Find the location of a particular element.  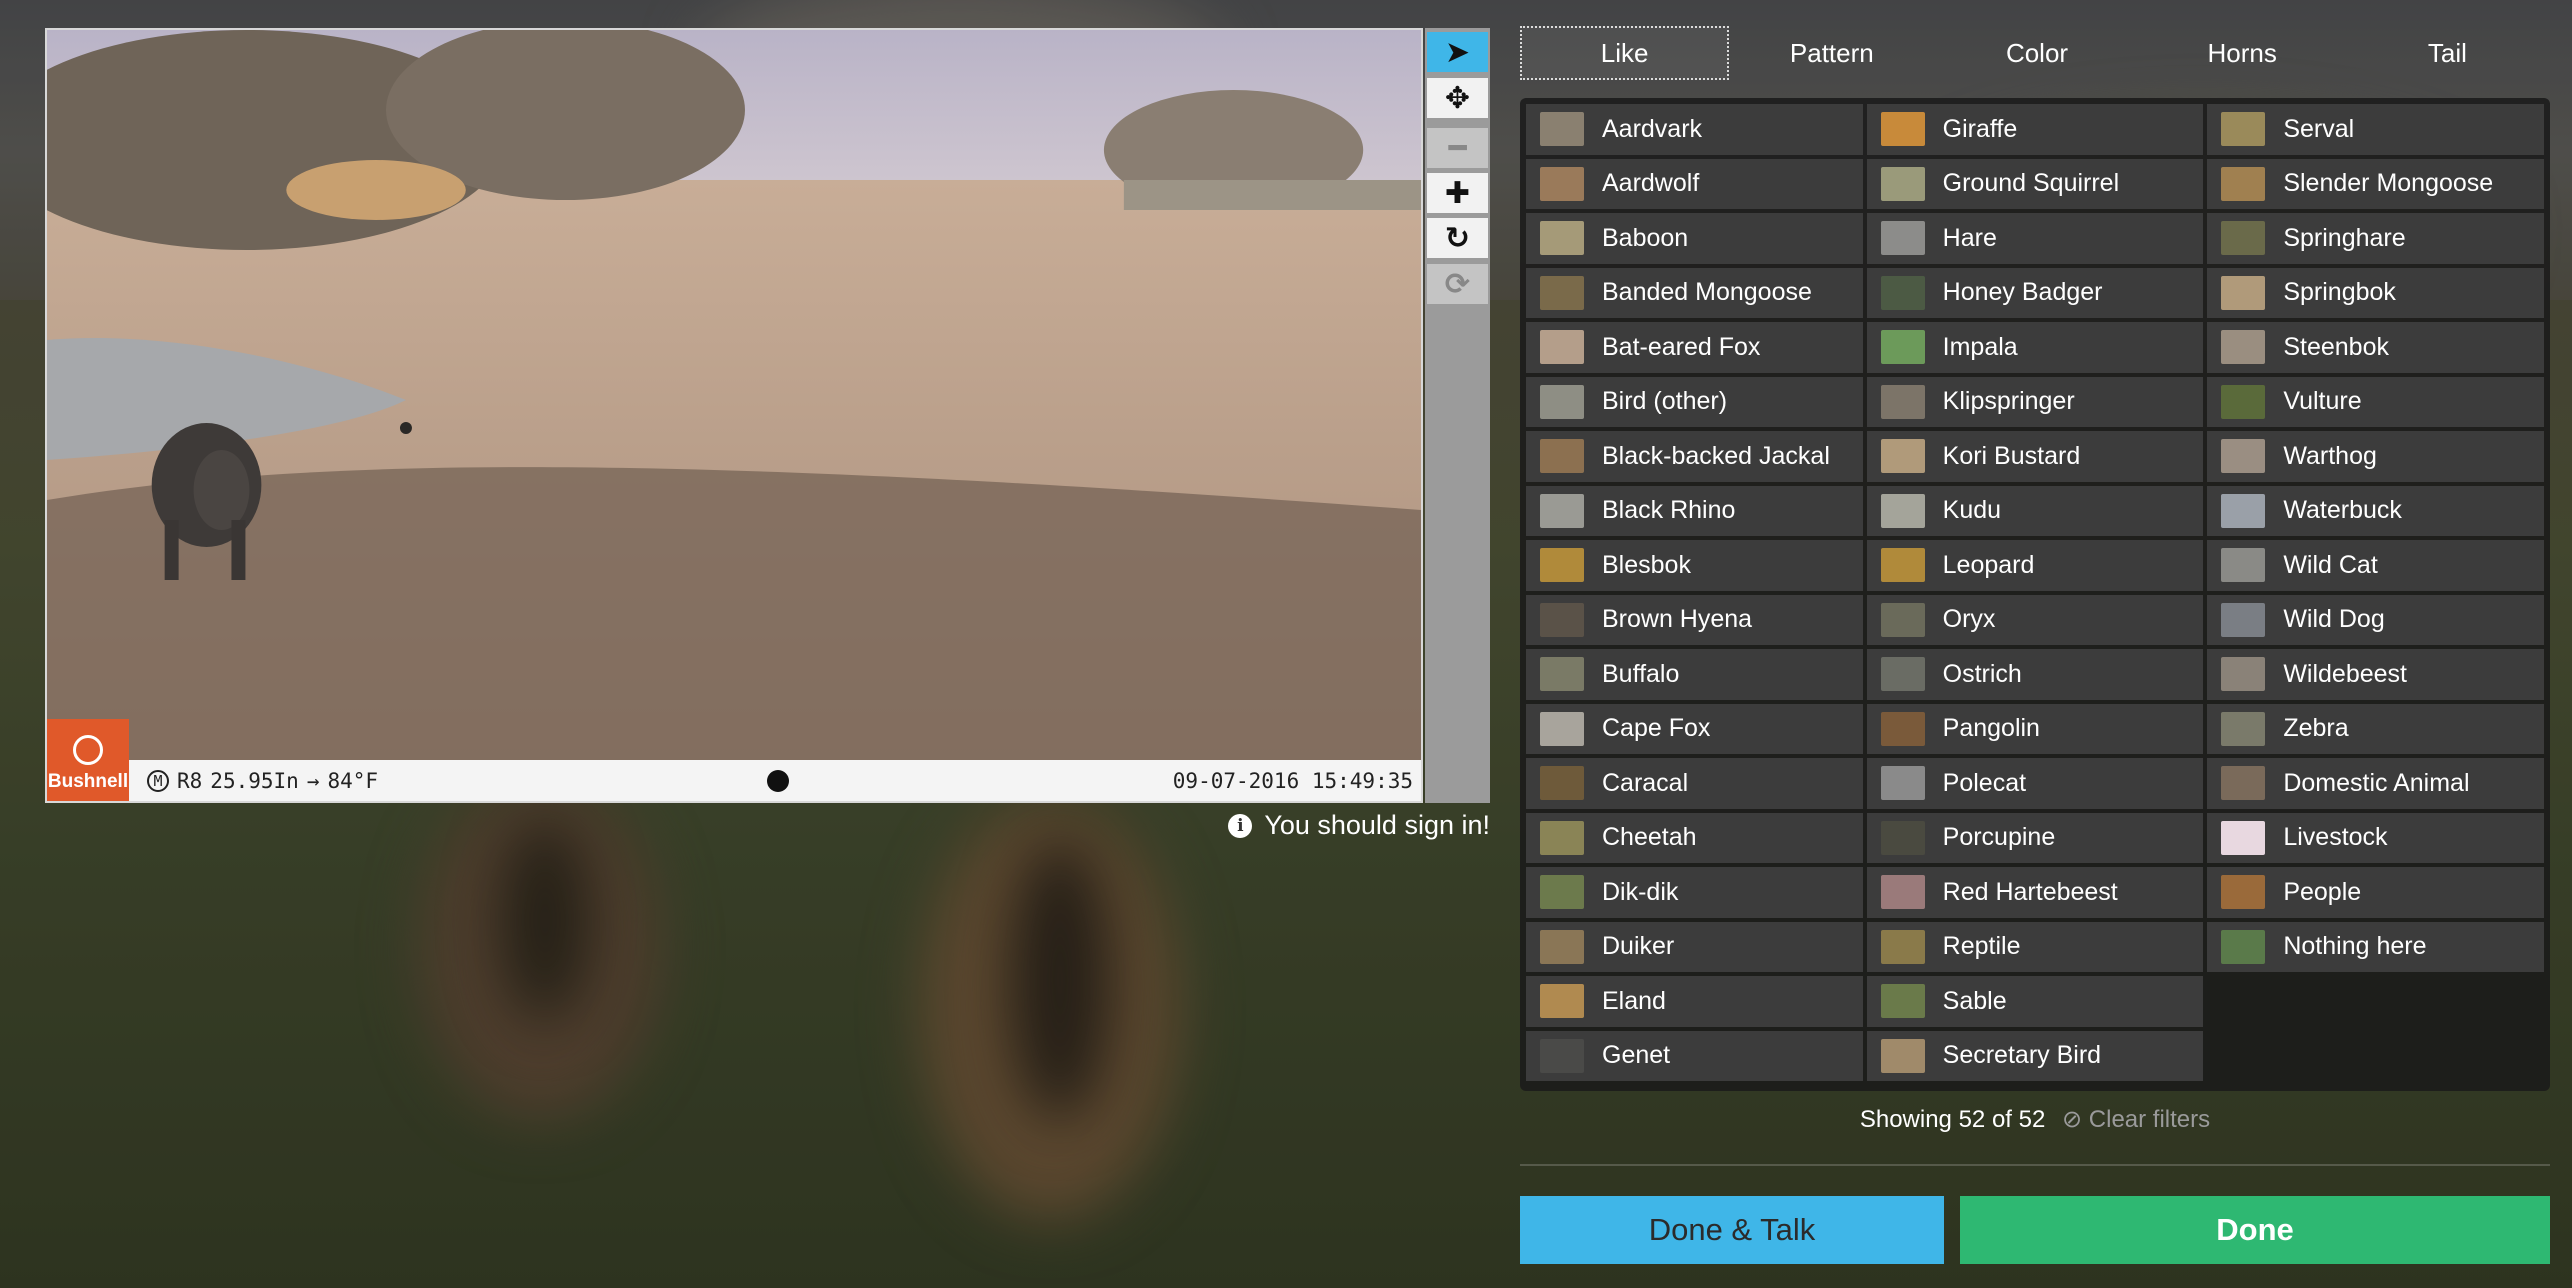

species-choice: Genet is located at coordinates (1694, 1055).